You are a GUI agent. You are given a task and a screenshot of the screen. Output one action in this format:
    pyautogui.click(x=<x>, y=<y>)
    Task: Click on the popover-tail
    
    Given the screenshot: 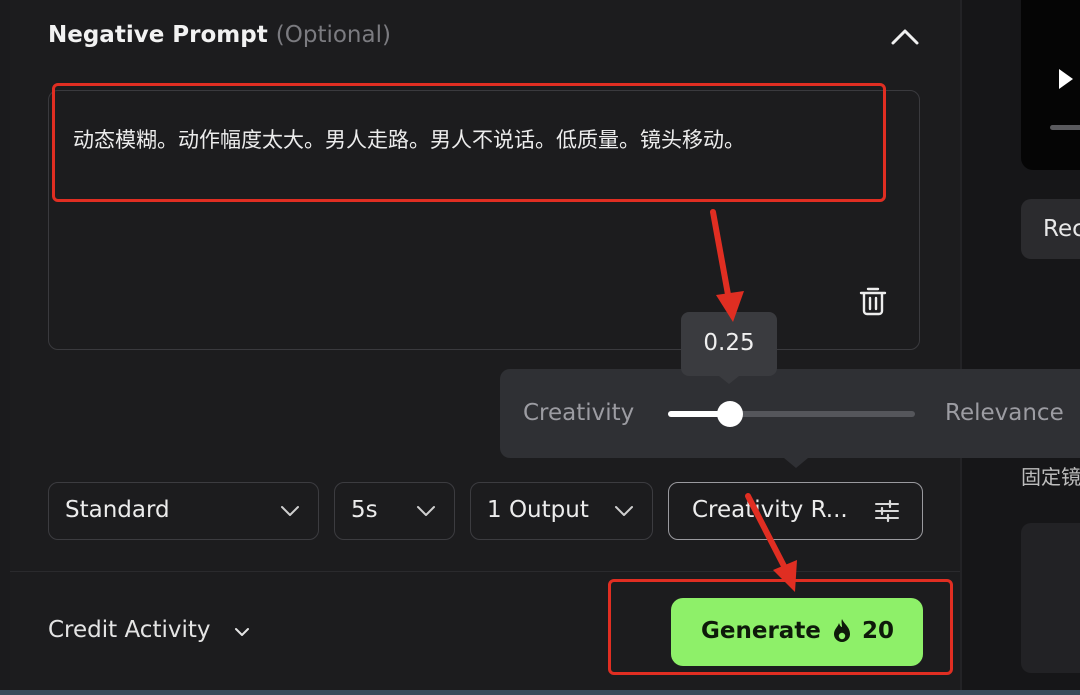 What is the action you would take?
    pyautogui.click(x=796, y=463)
    